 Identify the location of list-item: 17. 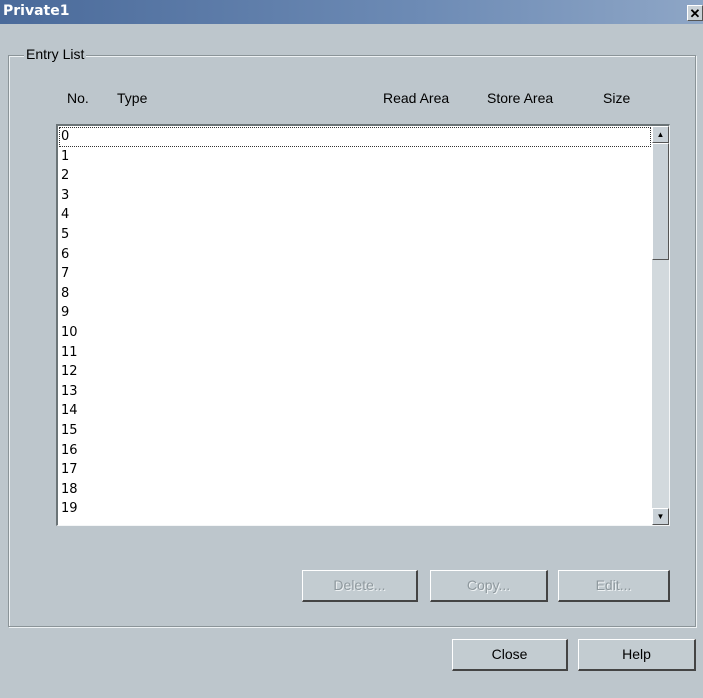
(355, 470).